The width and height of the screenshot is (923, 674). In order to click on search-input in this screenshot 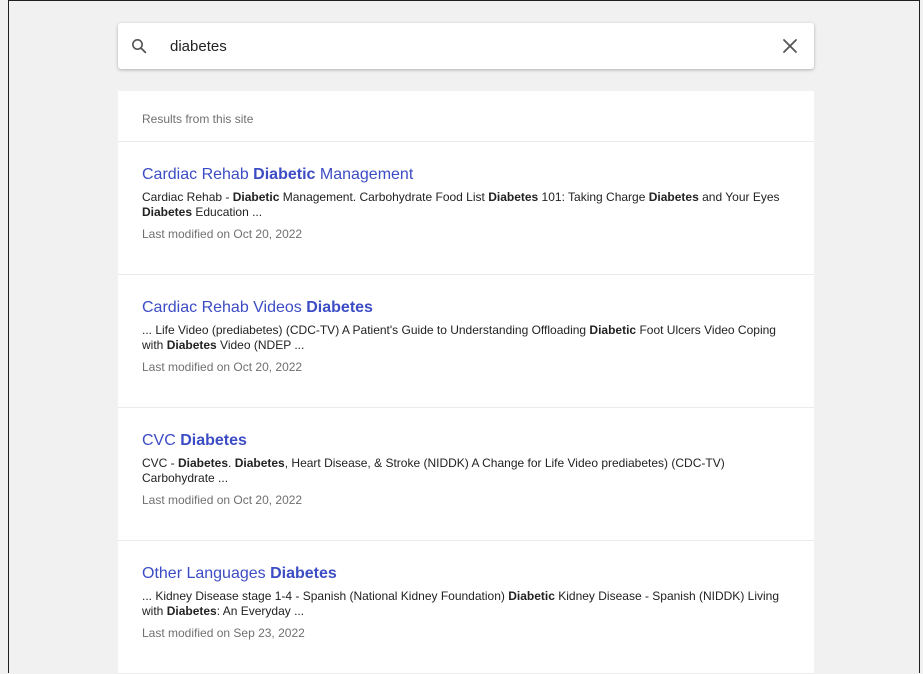, I will do `click(475, 46)`.